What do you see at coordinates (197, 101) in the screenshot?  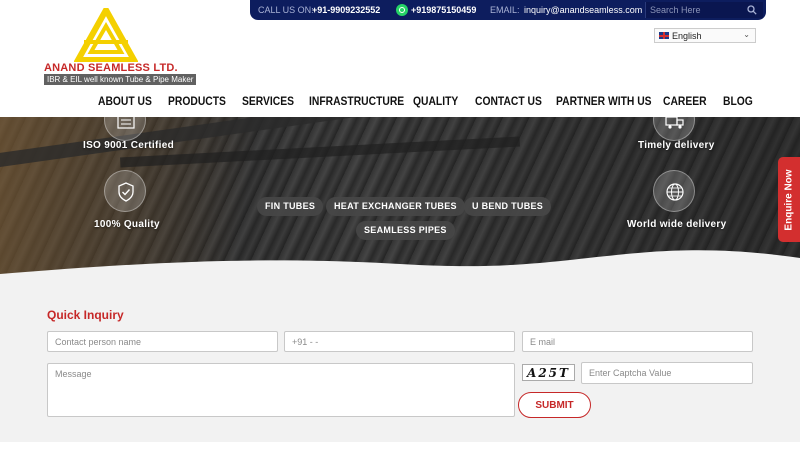 I see `nav-item-products: PRODUCTS` at bounding box center [197, 101].